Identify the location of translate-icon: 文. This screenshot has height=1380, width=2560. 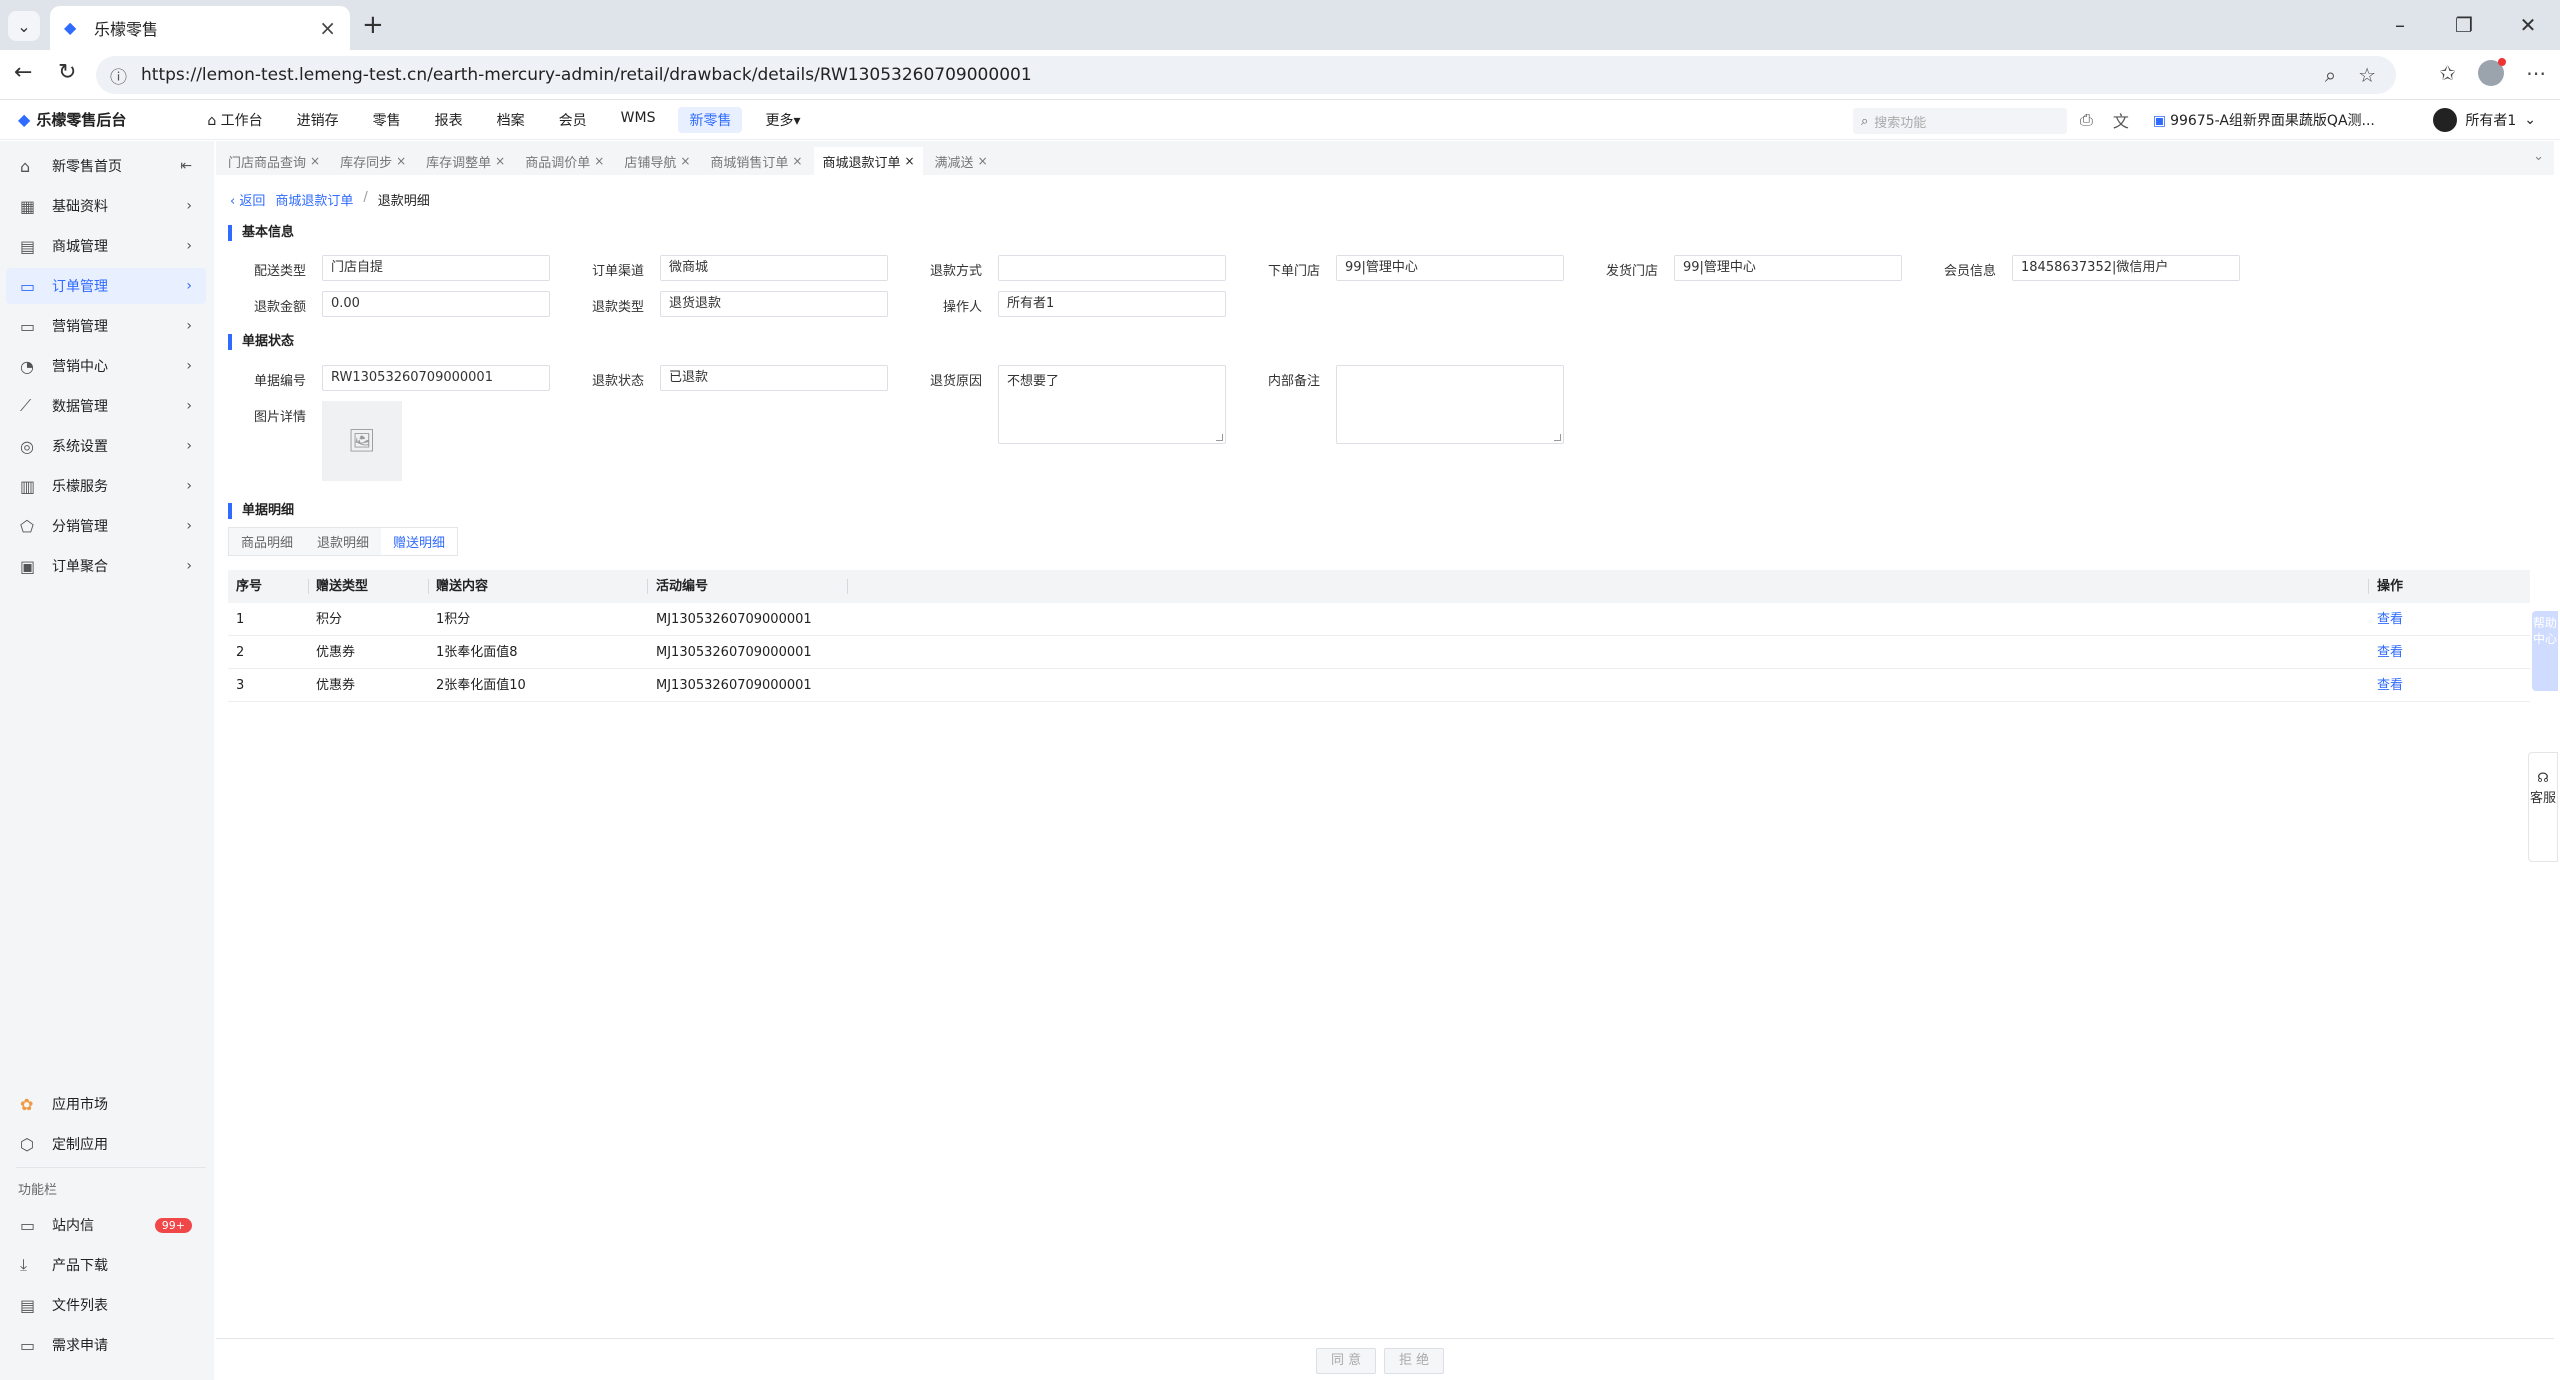
(2121, 120).